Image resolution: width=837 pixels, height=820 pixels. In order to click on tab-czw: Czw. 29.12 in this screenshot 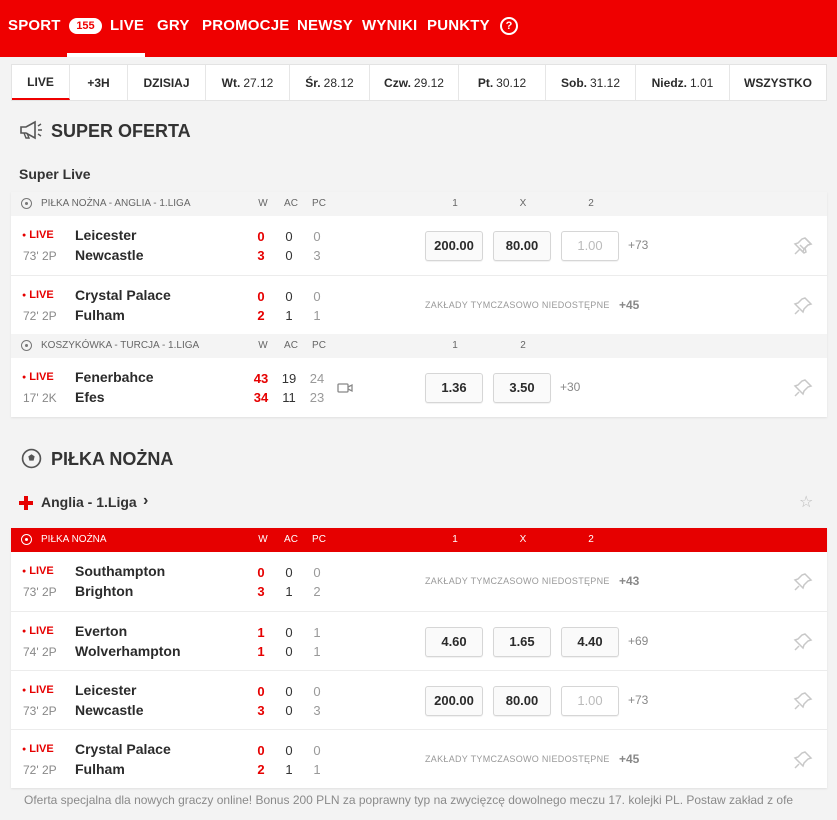, I will do `click(414, 82)`.